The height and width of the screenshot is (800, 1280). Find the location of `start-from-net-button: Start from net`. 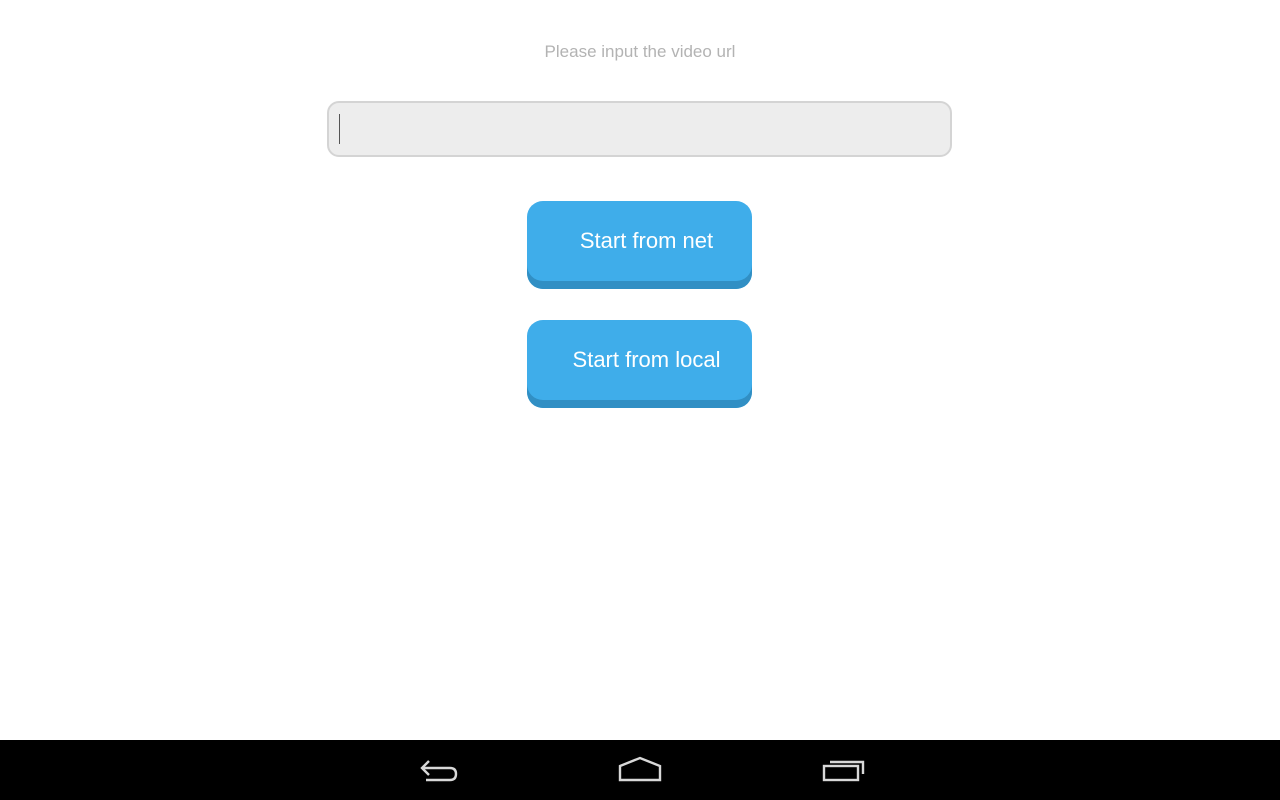

start-from-net-button: Start from net is located at coordinates (639, 245).